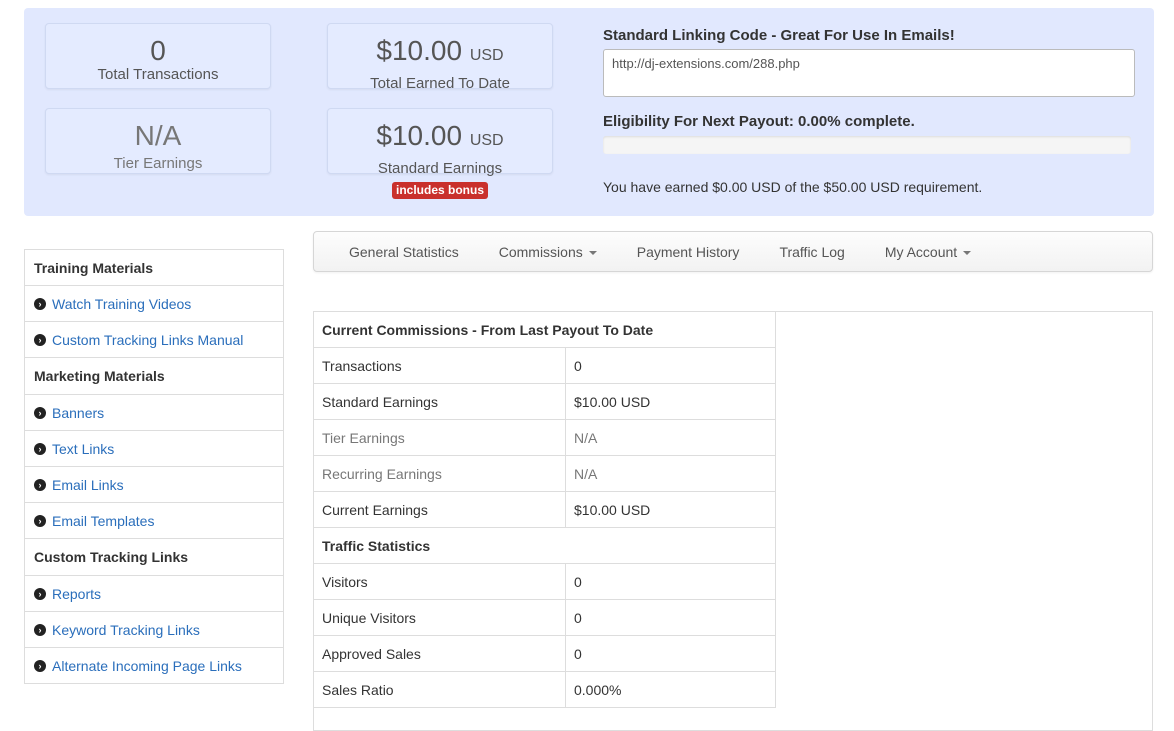  What do you see at coordinates (154, 557) in the screenshot?
I see `sidebar-section-heading: Custom Tracking Links` at bounding box center [154, 557].